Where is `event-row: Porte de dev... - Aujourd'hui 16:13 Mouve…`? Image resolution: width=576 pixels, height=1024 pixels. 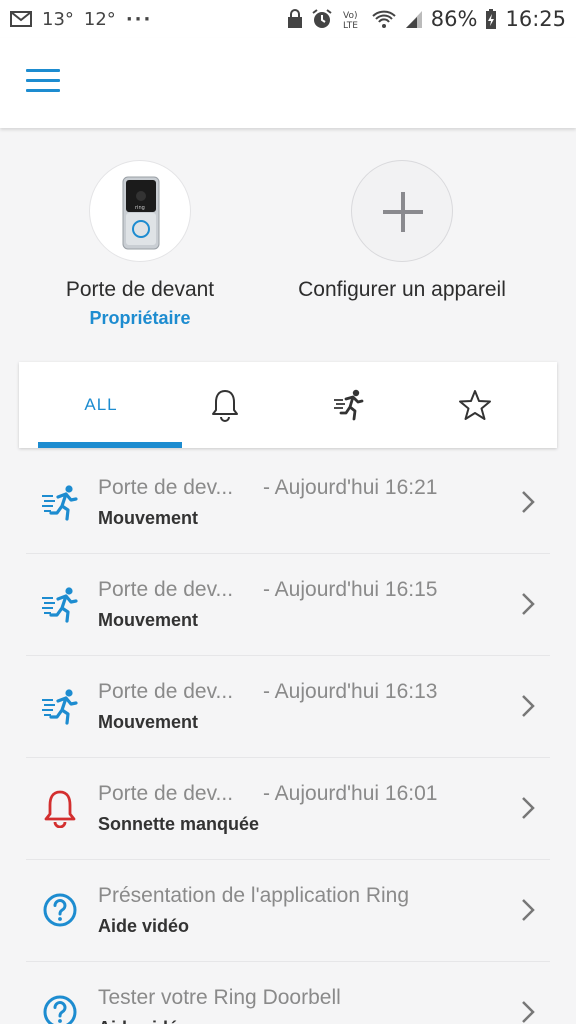 event-row: Porte de dev... - Aujourd'hui 16:13 Mouve… is located at coordinates (288, 707).